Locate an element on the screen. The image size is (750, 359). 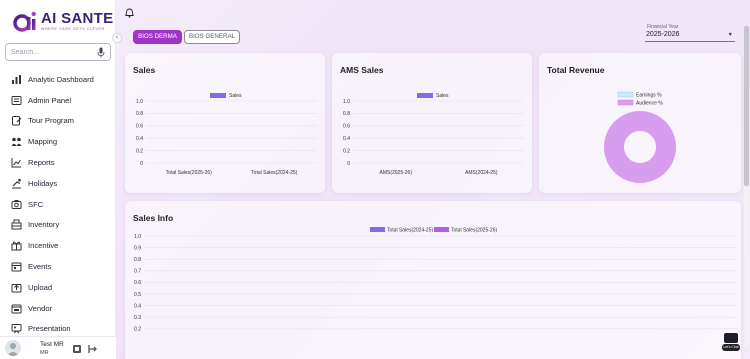
sidebar-item-incentive: Incentive is located at coordinates (58, 245).